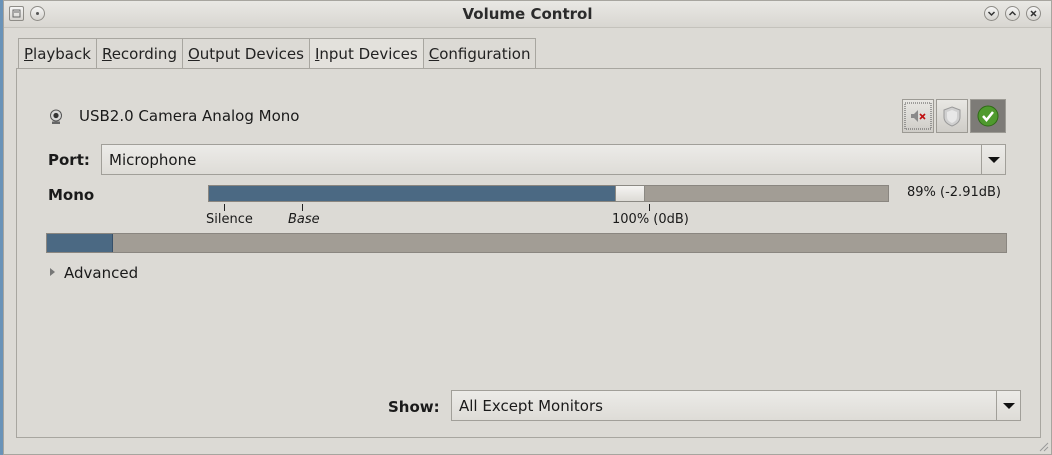 This screenshot has width=1052, height=455. I want to click on speaker-muted-icon, so click(918, 116).